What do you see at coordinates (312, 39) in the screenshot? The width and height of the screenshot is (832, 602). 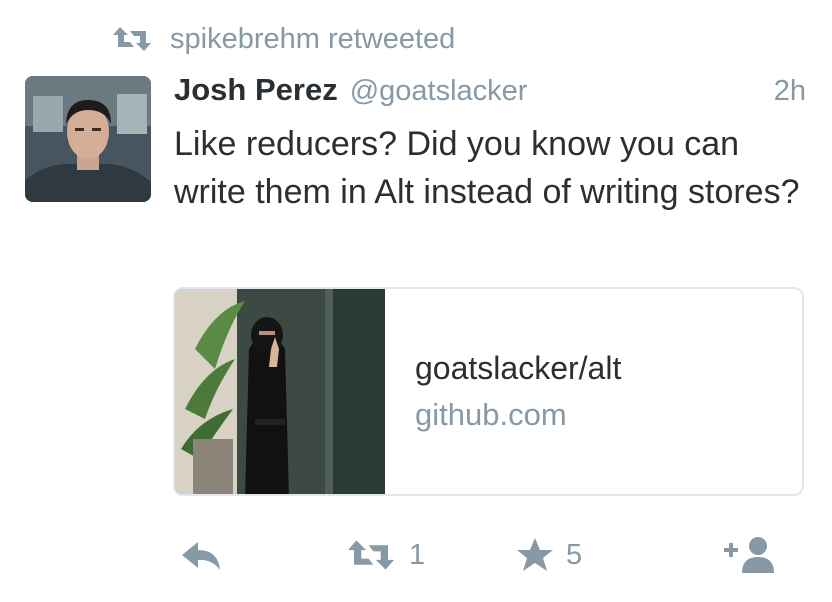 I see `retweeted-by-text: spikebrehm retweeted` at bounding box center [312, 39].